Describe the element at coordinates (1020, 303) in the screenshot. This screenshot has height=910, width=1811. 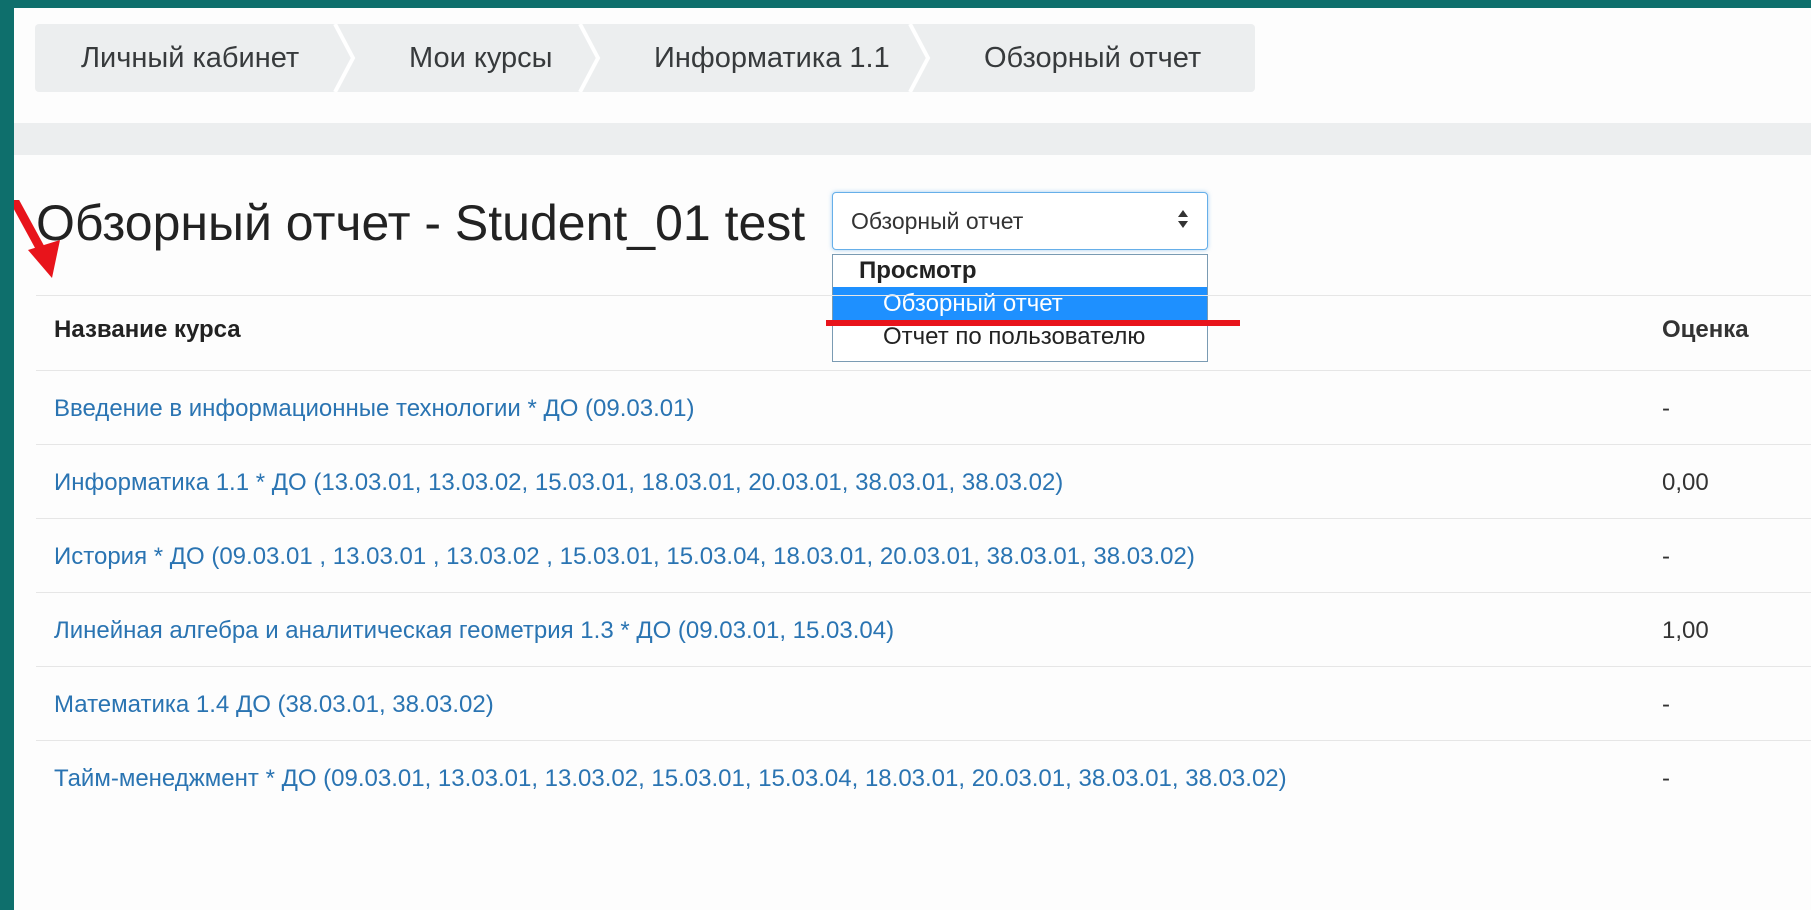
I see `dropdown-option-overview: Обзорный отчет` at that location.